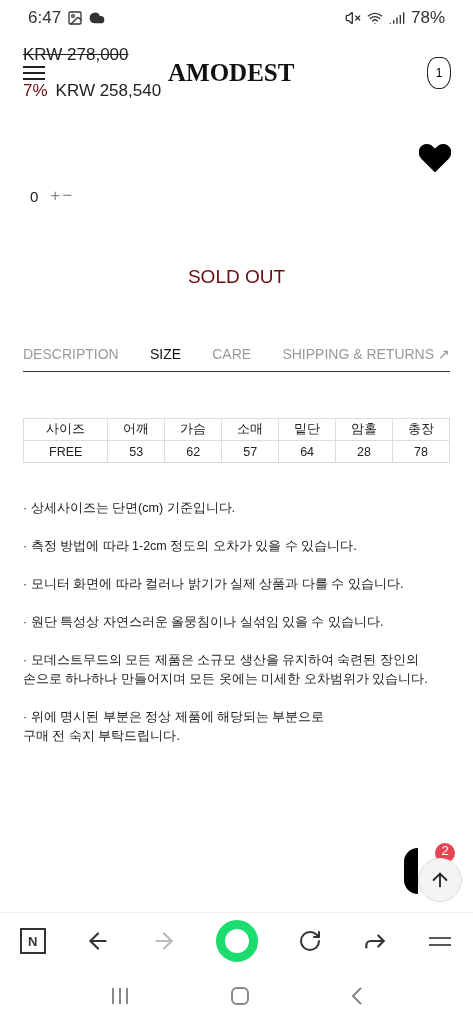 This screenshot has width=473, height=1024. I want to click on column-header: 어깨, so click(136, 429).